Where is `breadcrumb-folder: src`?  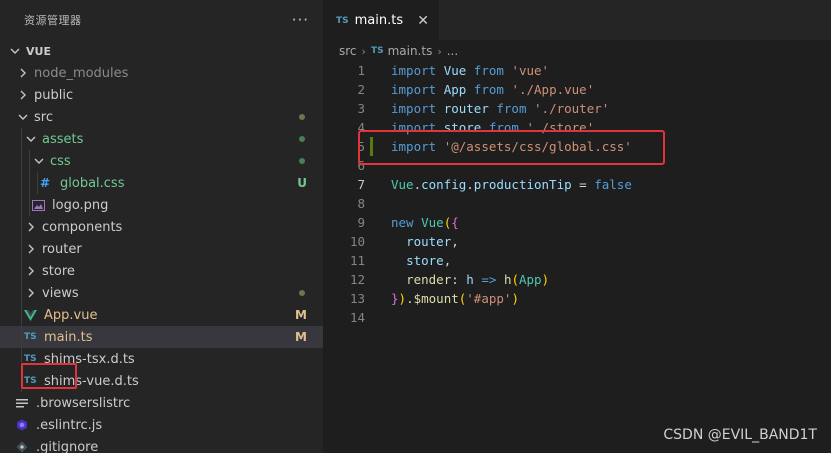
breadcrumb-folder: src is located at coordinates (348, 51).